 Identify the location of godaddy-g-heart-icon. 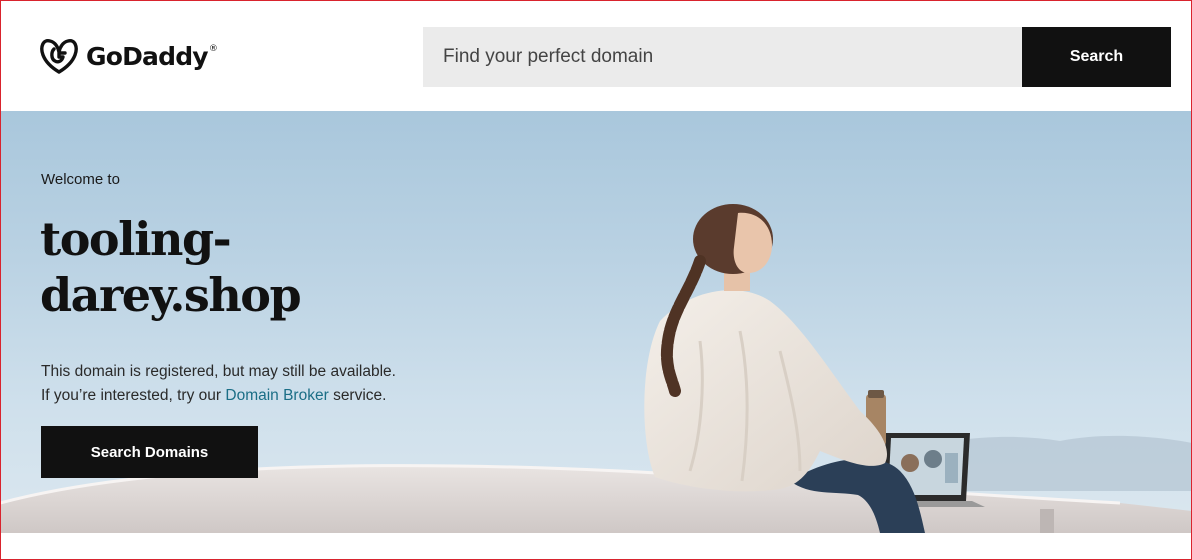
(59, 56).